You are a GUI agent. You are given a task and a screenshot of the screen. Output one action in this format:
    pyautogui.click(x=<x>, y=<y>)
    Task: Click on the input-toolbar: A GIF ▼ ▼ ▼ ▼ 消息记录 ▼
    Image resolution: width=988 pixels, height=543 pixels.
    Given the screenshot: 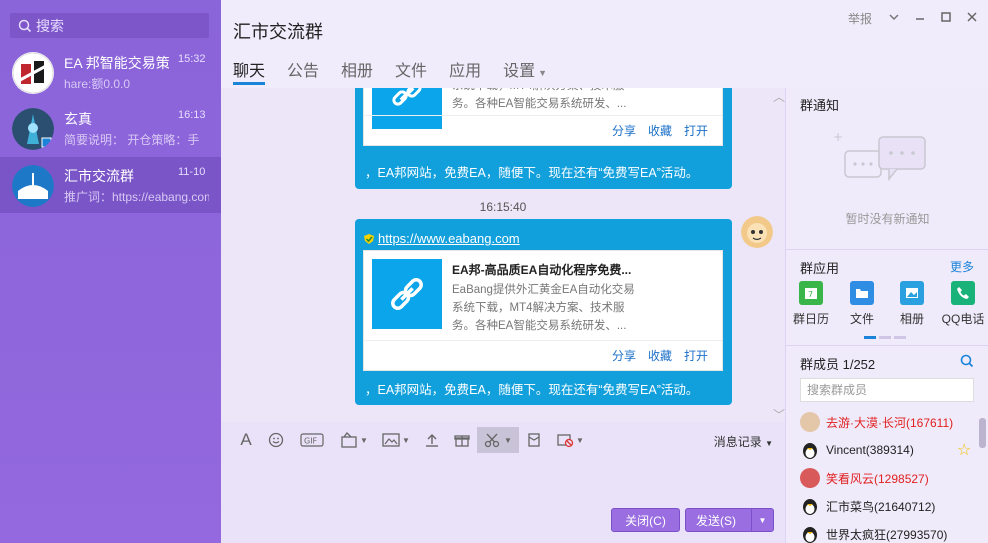 What is the action you would take?
    pyautogui.click(x=503, y=440)
    